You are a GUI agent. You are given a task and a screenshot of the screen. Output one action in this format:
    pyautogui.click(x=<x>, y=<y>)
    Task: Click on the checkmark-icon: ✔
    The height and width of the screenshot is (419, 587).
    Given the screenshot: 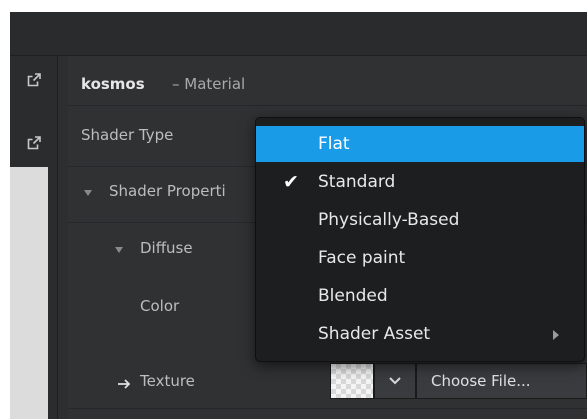 What is the action you would take?
    pyautogui.click(x=291, y=182)
    